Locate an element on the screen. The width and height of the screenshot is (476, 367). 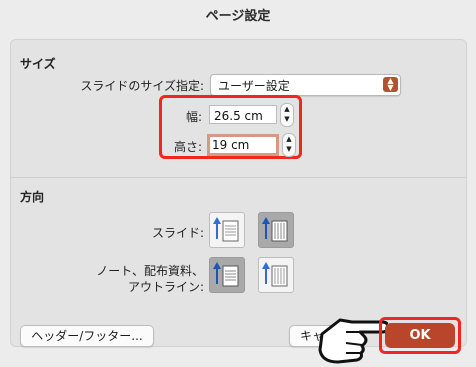
width-label: 幅: is located at coordinates (193, 117).